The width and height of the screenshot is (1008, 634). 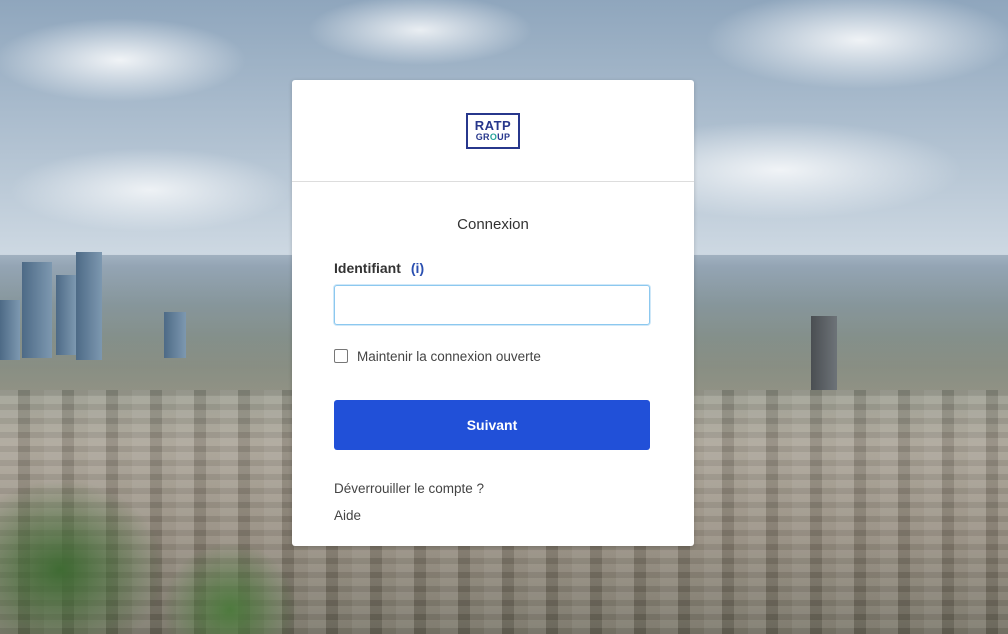 I want to click on info-link: (i), so click(x=417, y=268).